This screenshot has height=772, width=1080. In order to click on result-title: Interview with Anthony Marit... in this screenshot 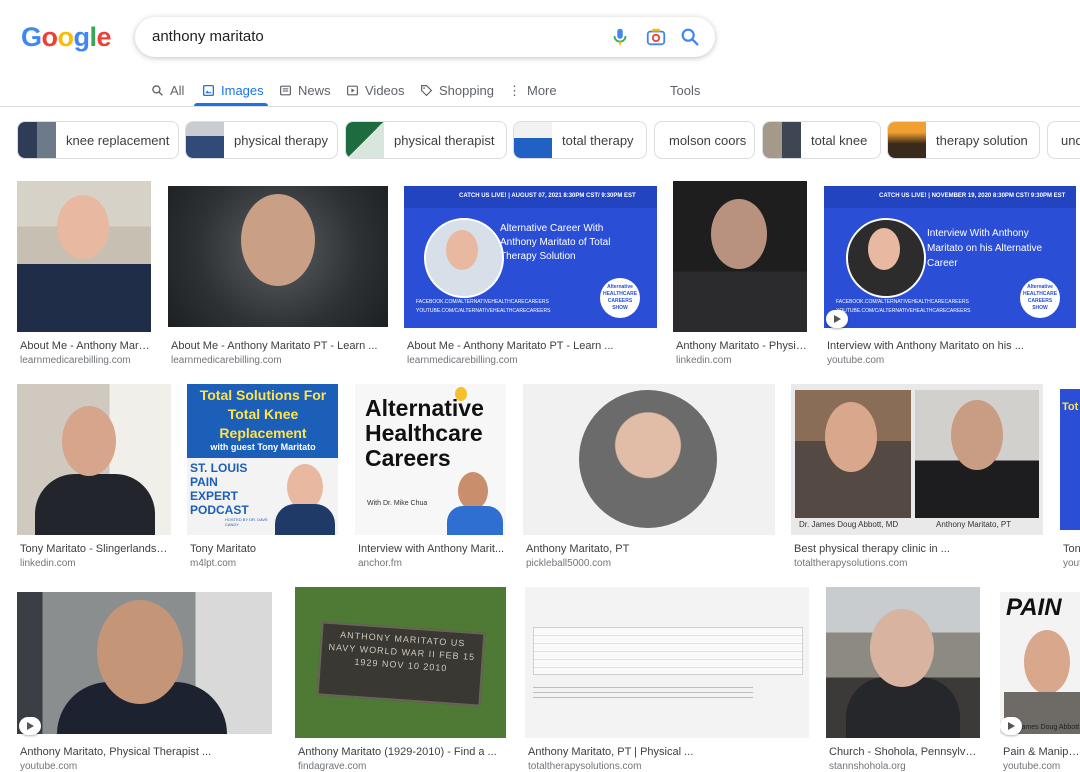, I will do `click(431, 549)`.